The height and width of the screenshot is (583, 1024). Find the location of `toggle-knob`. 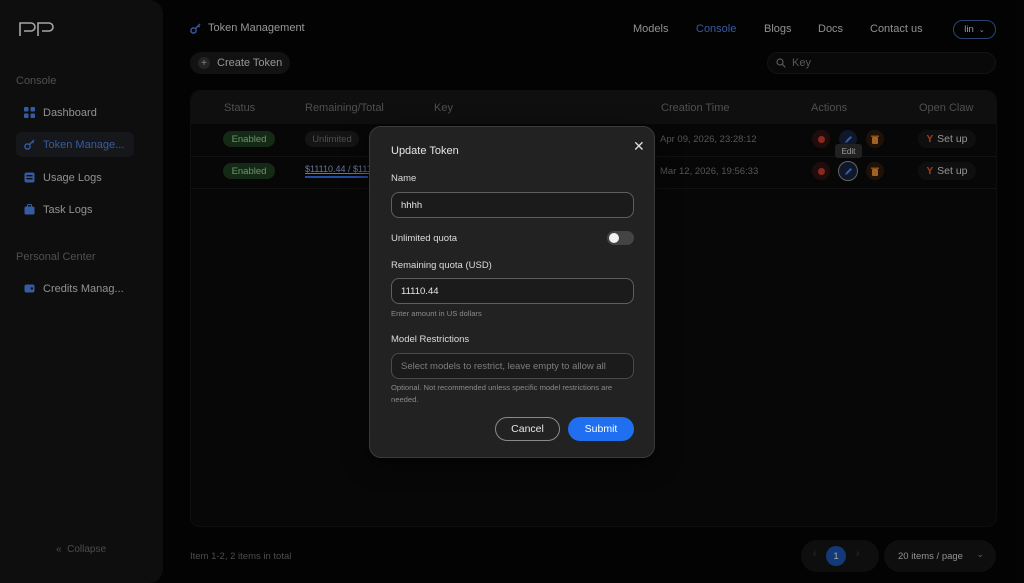

toggle-knob is located at coordinates (614, 238).